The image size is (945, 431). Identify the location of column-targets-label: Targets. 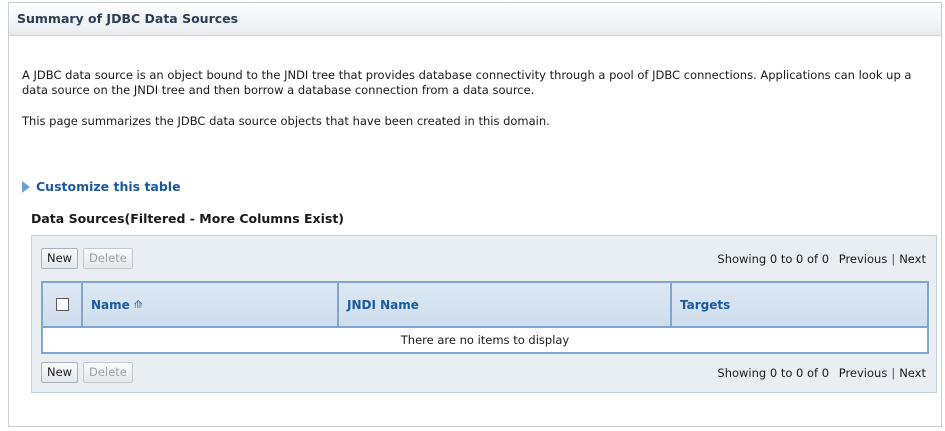
(705, 304).